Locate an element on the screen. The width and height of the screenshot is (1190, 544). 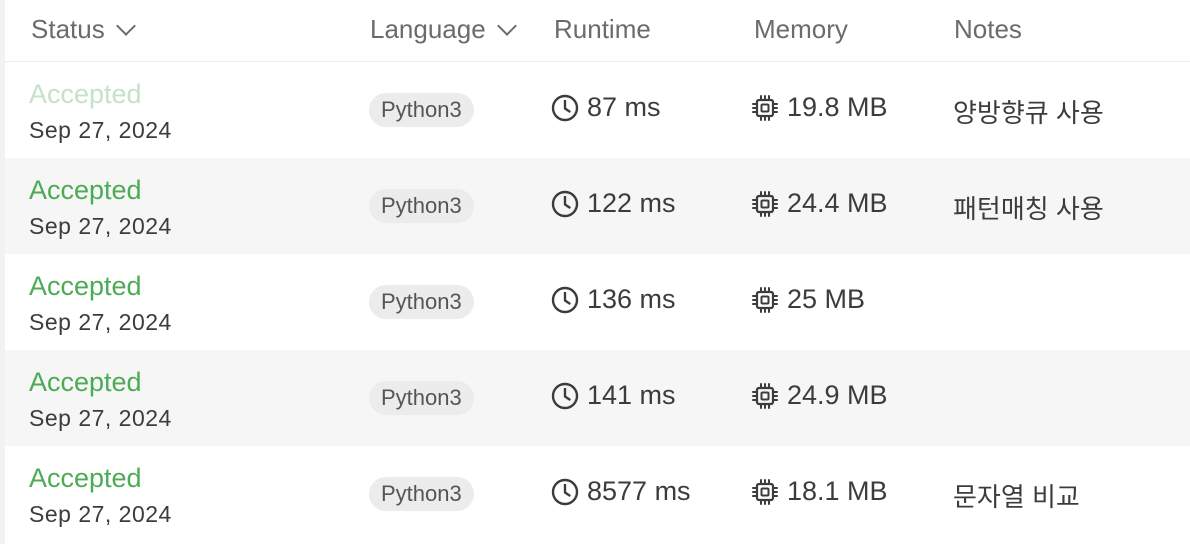
language-filter: Language is located at coordinates (443, 29).